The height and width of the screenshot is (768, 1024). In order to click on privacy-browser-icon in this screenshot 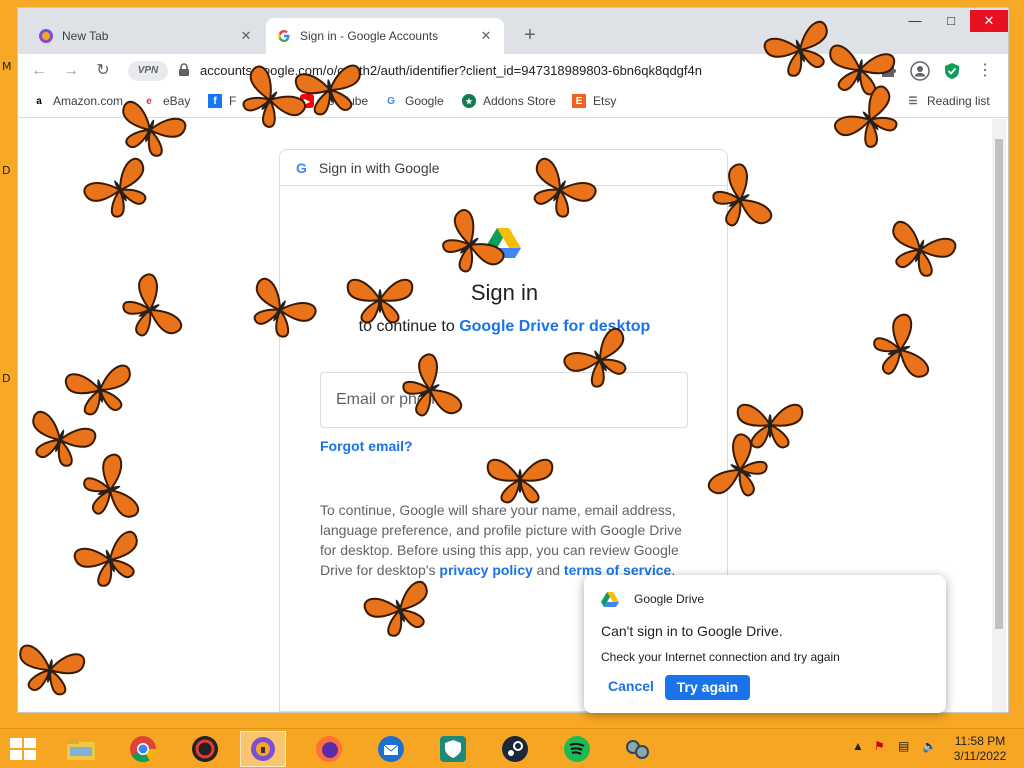, I will do `click(263, 749)`.